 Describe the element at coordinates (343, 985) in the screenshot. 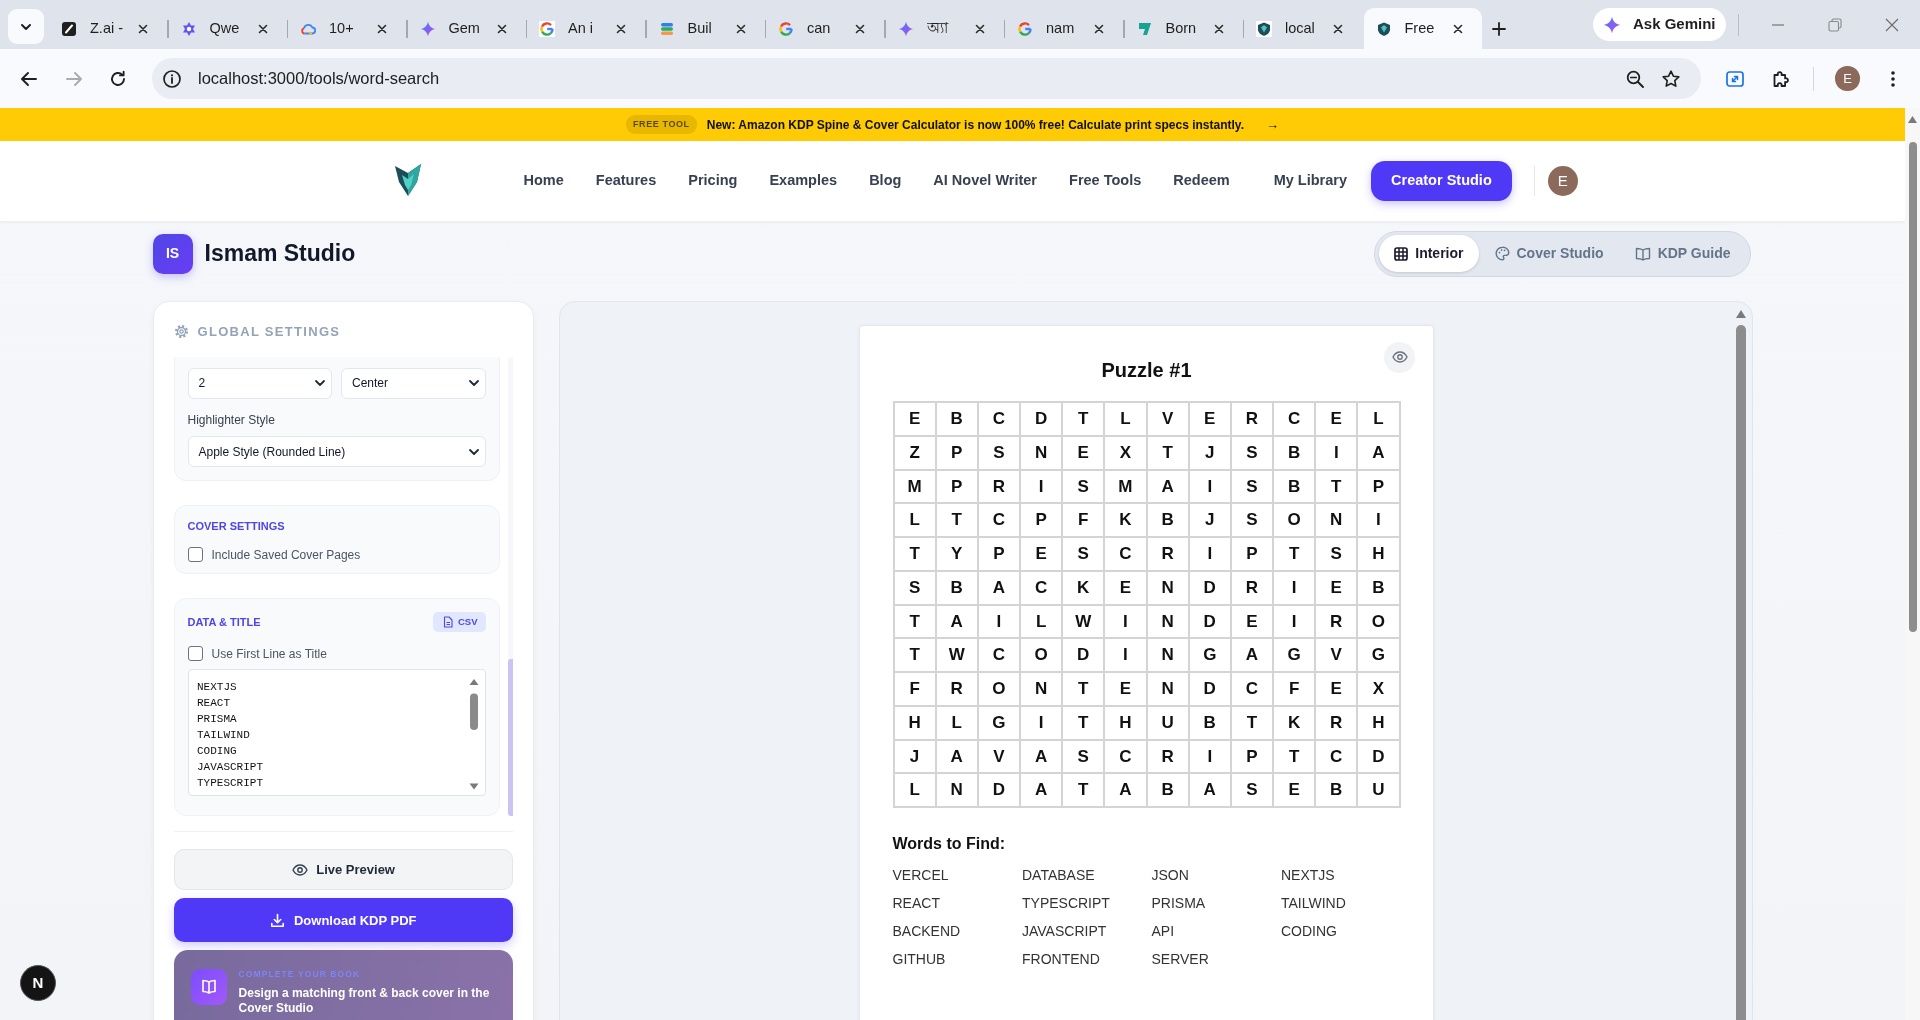

I see `promo-card: COMPLETE YOUR BOOK Design a matching front & back cover in the Cover Studio` at that location.